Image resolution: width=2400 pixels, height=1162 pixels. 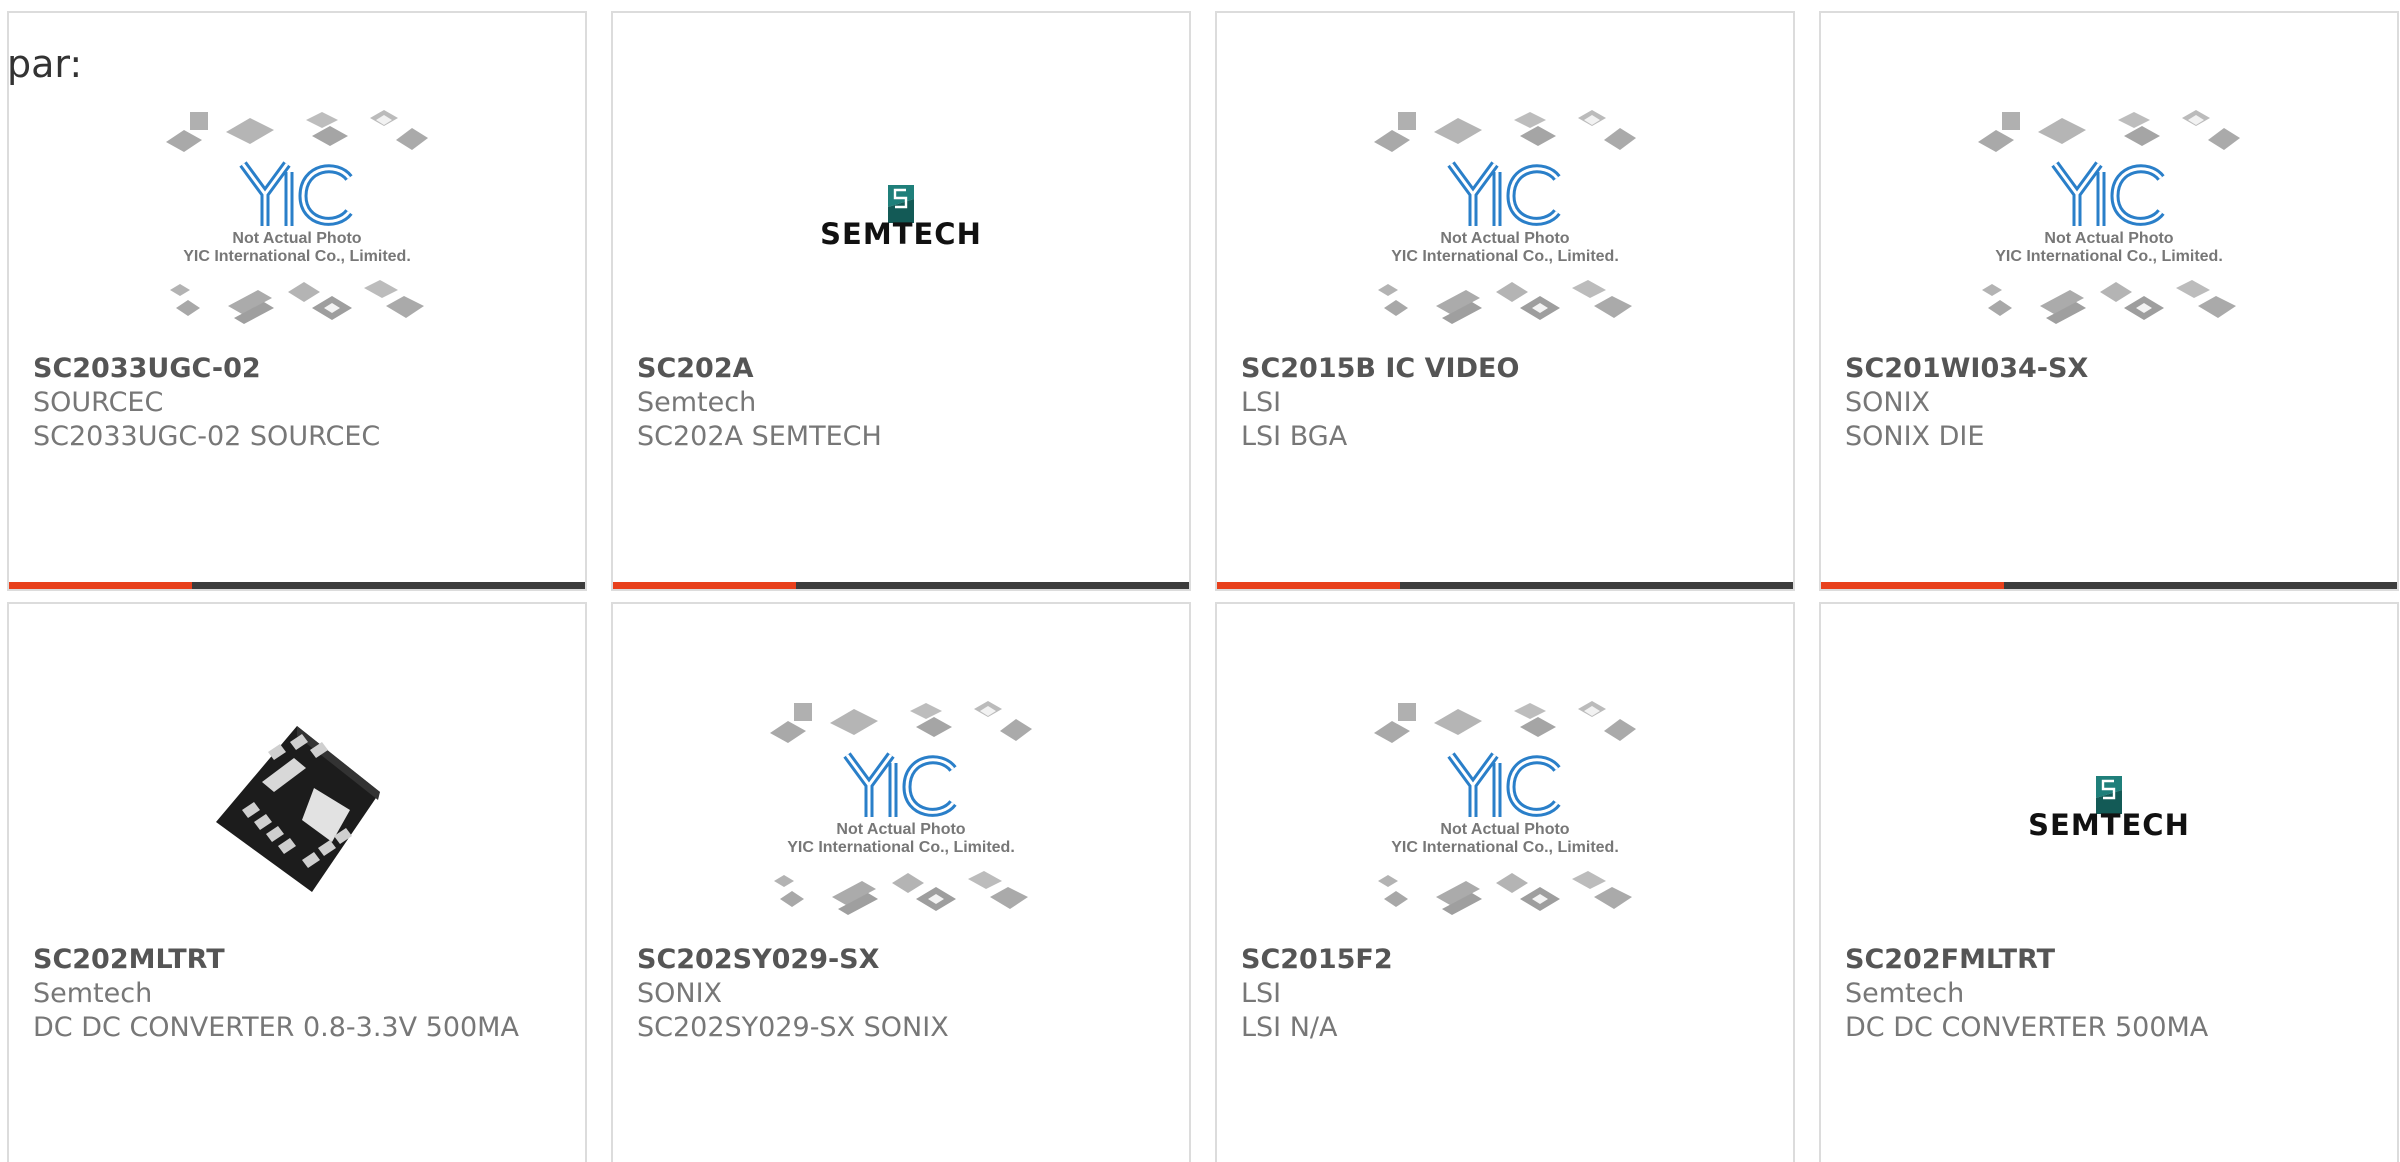 I want to click on par-label: par:, so click(x=45, y=64).